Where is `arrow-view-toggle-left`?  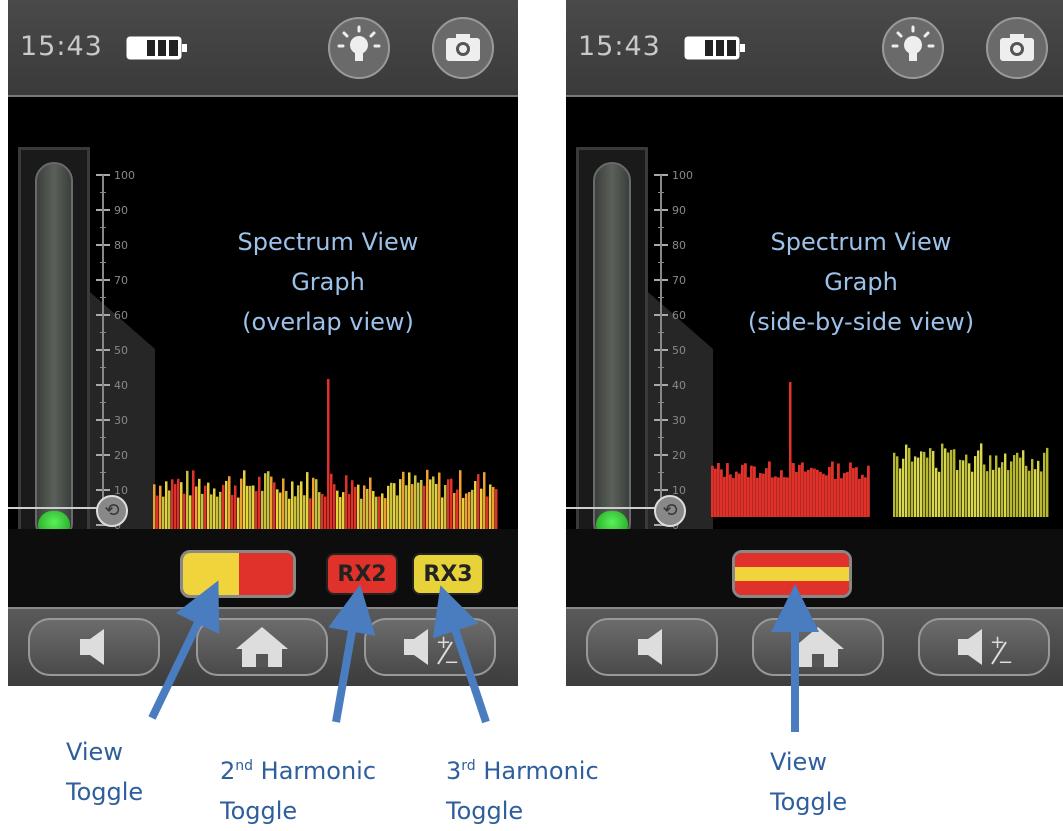 arrow-view-toggle-left is located at coordinates (184, 650).